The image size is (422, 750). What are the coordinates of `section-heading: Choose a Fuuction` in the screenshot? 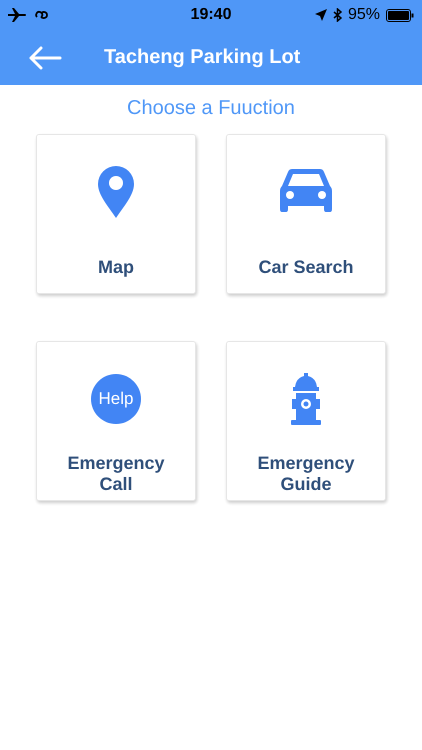 It's located at (211, 108).